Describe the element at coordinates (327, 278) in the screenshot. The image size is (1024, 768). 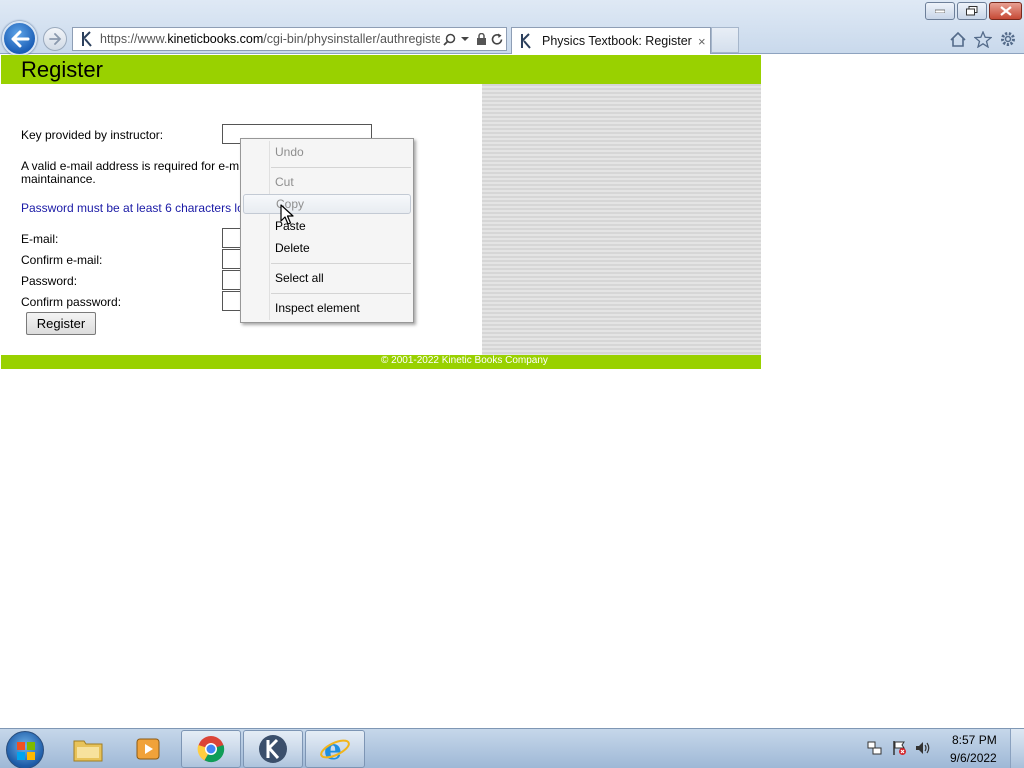
I see `menu-item-select-all: Select all` at that location.